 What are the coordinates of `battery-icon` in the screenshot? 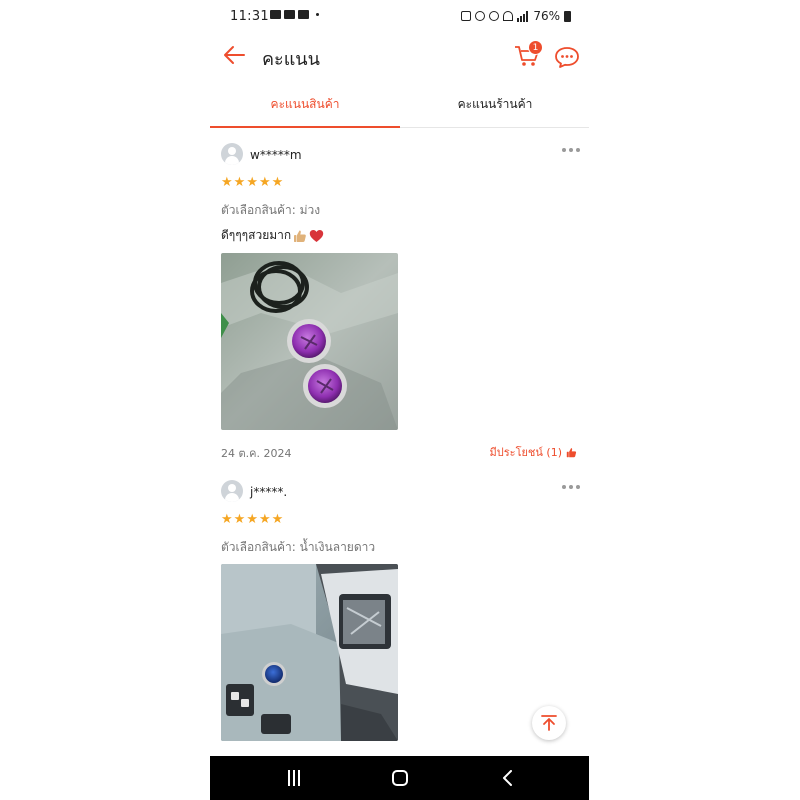 It's located at (567, 16).